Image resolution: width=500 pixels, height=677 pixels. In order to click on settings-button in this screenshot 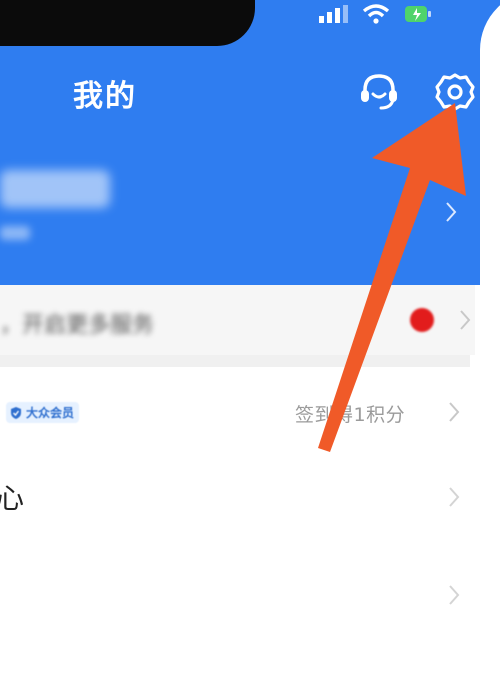, I will do `click(455, 92)`.